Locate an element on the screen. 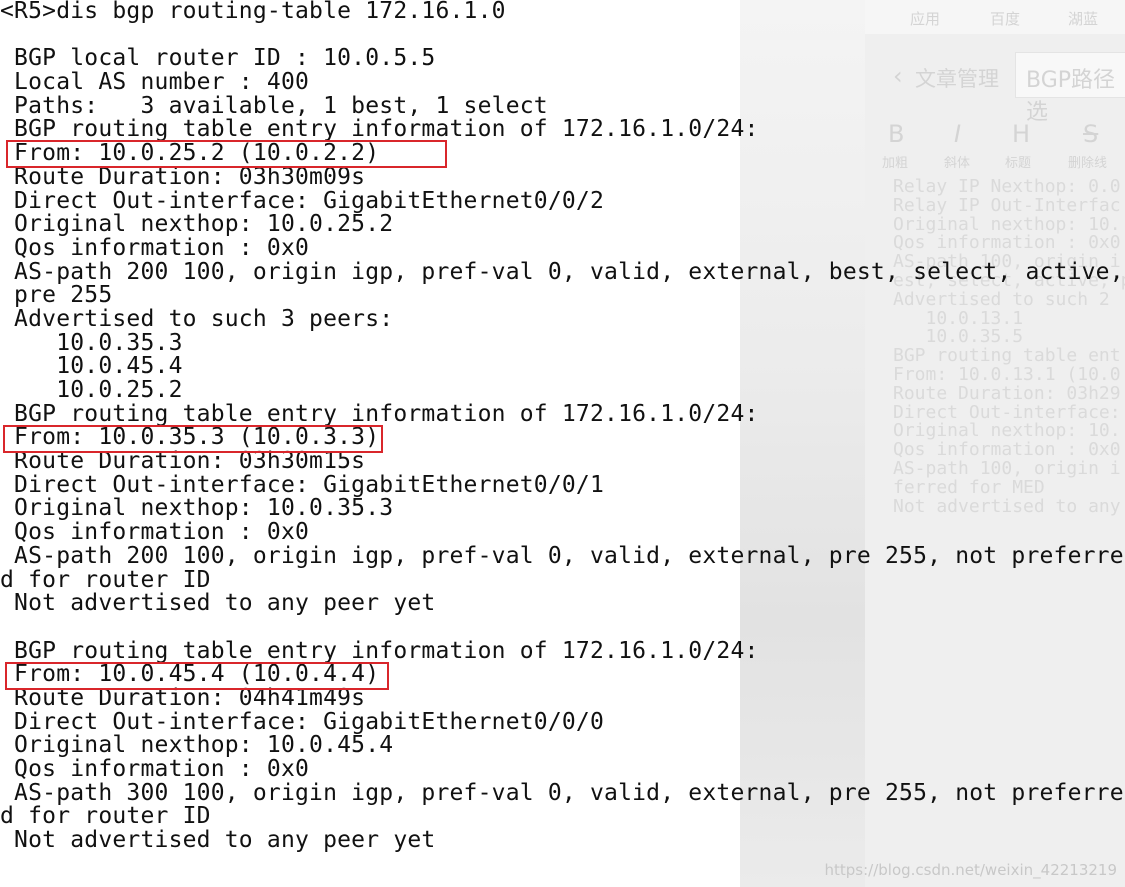 This screenshot has width=1125, height=887. terminal-line: Local AS number : 400 is located at coordinates (155, 82).